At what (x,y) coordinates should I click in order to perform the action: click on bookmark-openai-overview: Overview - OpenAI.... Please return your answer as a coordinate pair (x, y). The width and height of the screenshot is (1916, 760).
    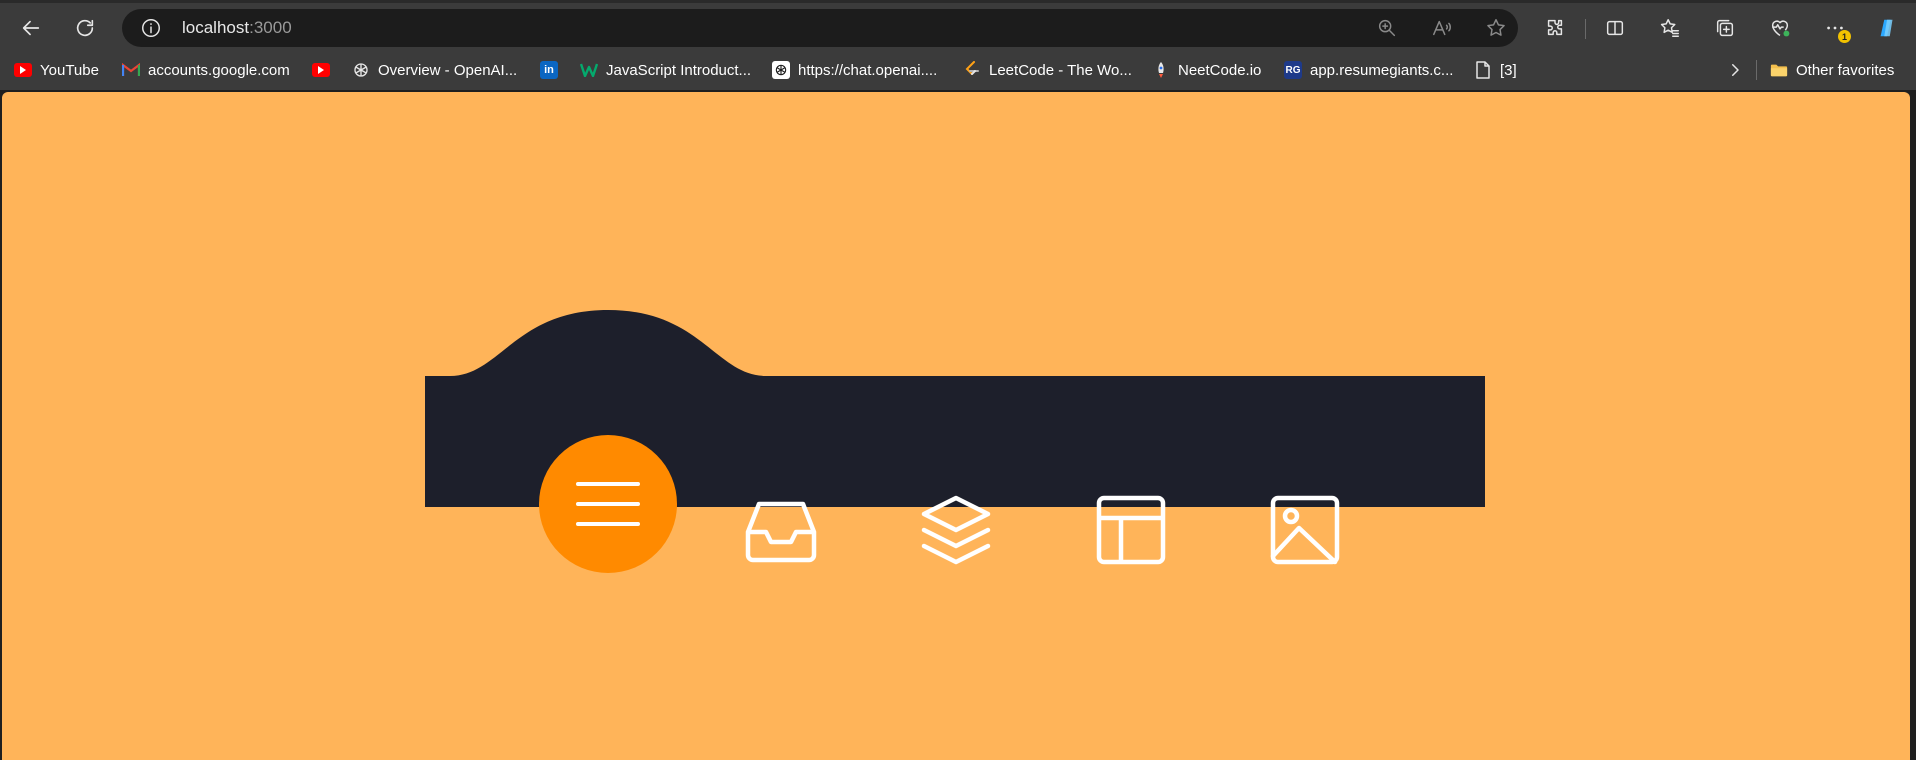
    Looking at the image, I should click on (434, 70).